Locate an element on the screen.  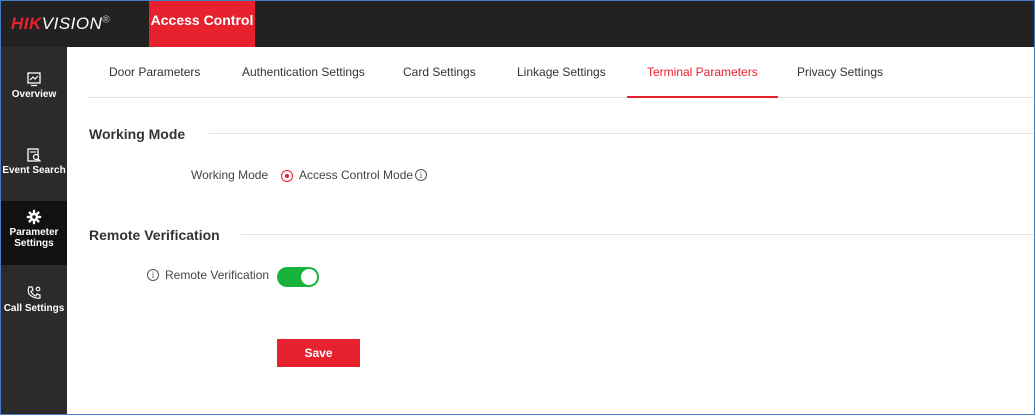
sidebar-item-overview: Overview is located at coordinates (34, 98).